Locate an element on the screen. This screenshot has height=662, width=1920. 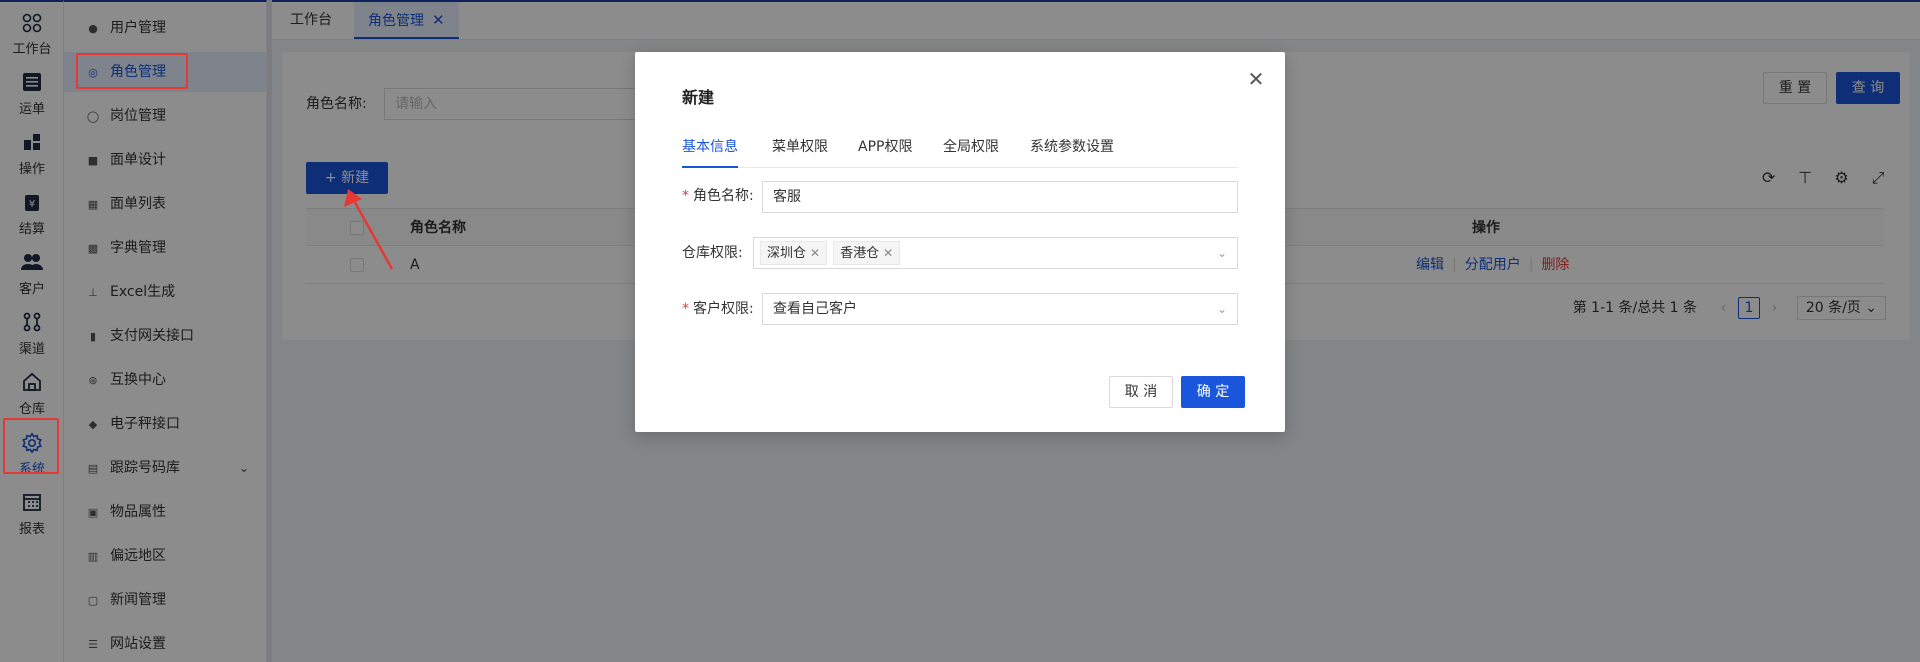
dialog-tabs: 基本信息 菜单权限 APP权限 全局权限 系统参数设置 is located at coordinates (960, 150).